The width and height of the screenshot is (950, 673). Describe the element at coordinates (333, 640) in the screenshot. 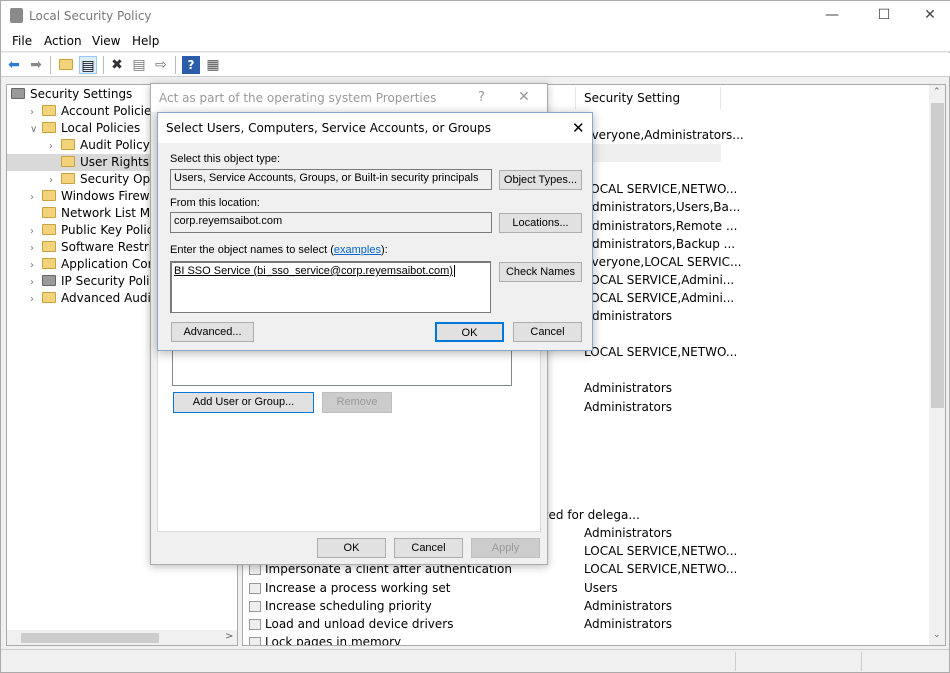

I see `policy-name: Lock pages in memory` at that location.